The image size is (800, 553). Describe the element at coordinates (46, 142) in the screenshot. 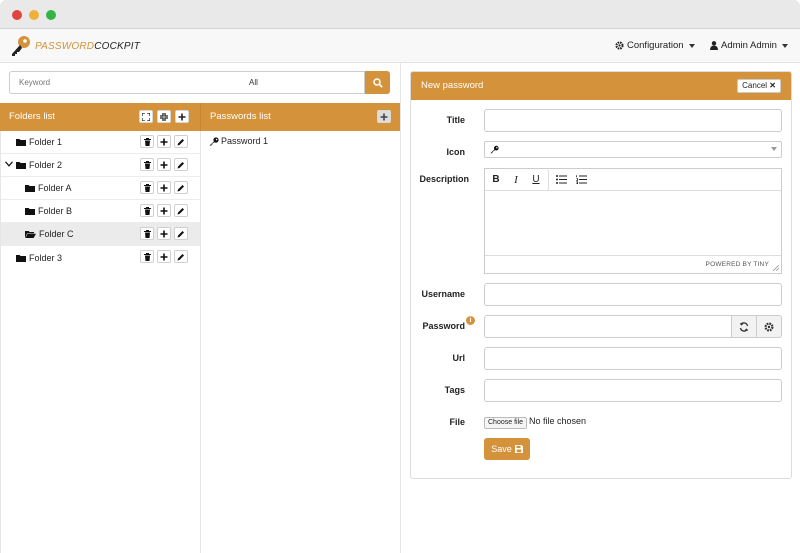

I see `folder-label: Folder 1` at that location.